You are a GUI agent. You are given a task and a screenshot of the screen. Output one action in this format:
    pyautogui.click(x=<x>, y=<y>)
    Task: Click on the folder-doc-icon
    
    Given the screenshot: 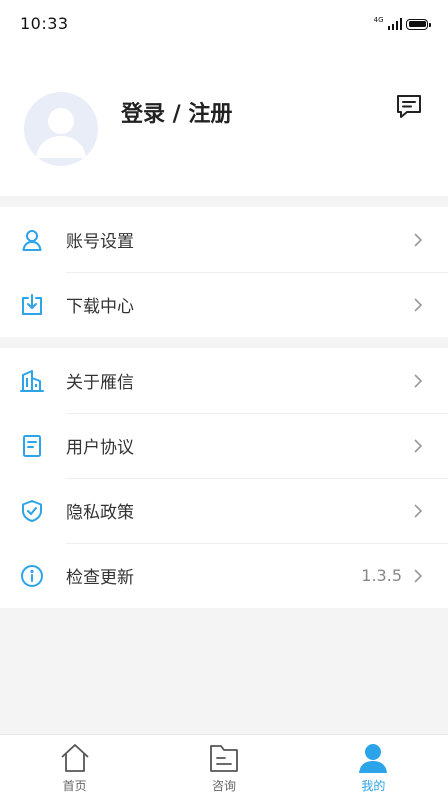 What is the action you would take?
    pyautogui.click(x=224, y=758)
    